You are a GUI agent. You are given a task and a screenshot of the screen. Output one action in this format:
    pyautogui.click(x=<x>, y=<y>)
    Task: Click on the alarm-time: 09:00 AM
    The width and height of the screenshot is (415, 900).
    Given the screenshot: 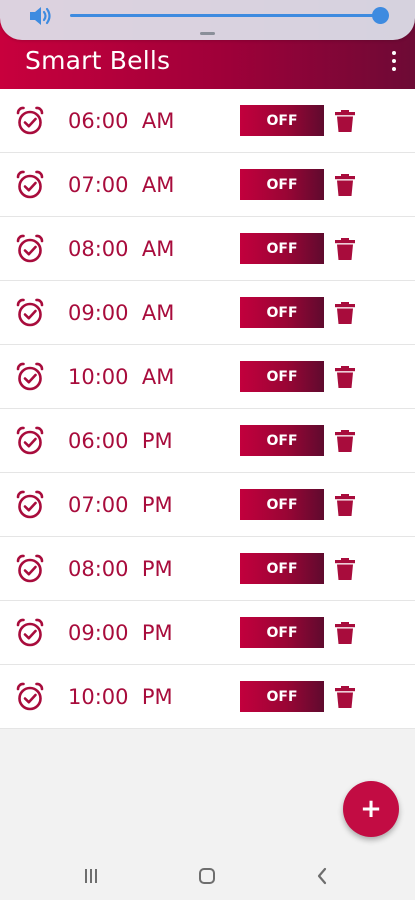 What is the action you would take?
    pyautogui.click(x=121, y=313)
    